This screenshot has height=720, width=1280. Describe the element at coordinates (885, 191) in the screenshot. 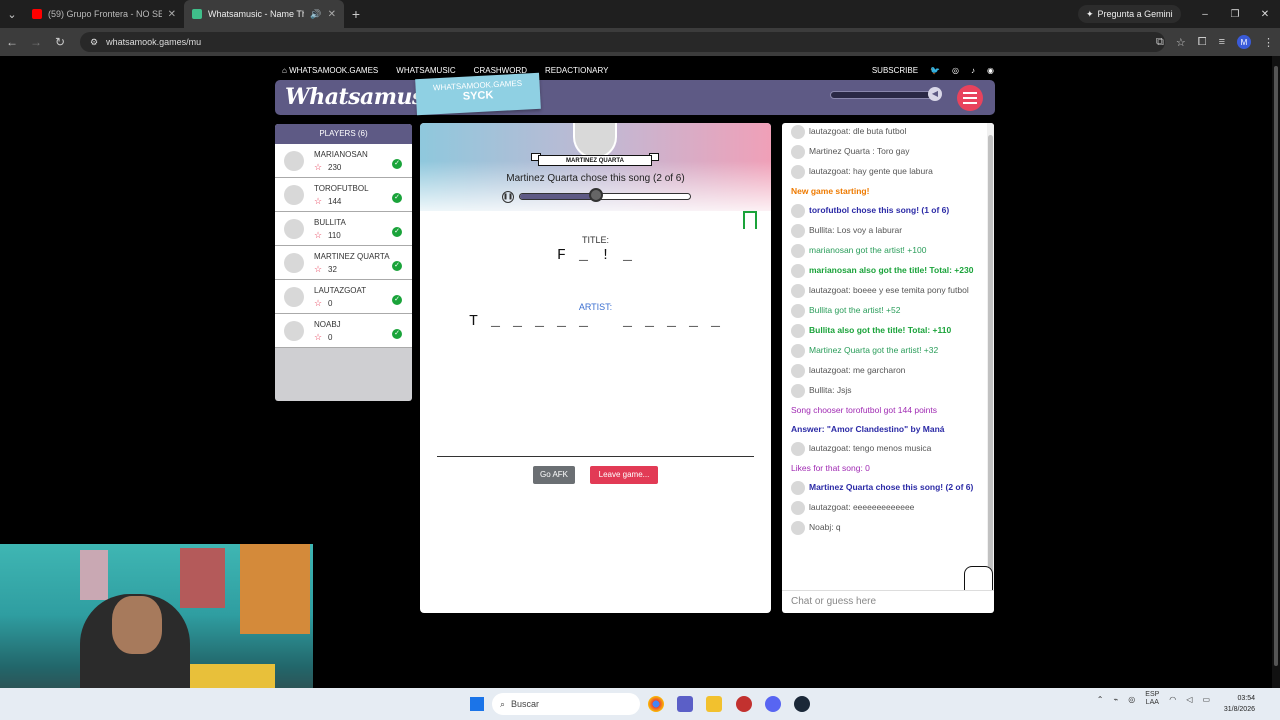

I see `chat-message: New game starting!` at that location.